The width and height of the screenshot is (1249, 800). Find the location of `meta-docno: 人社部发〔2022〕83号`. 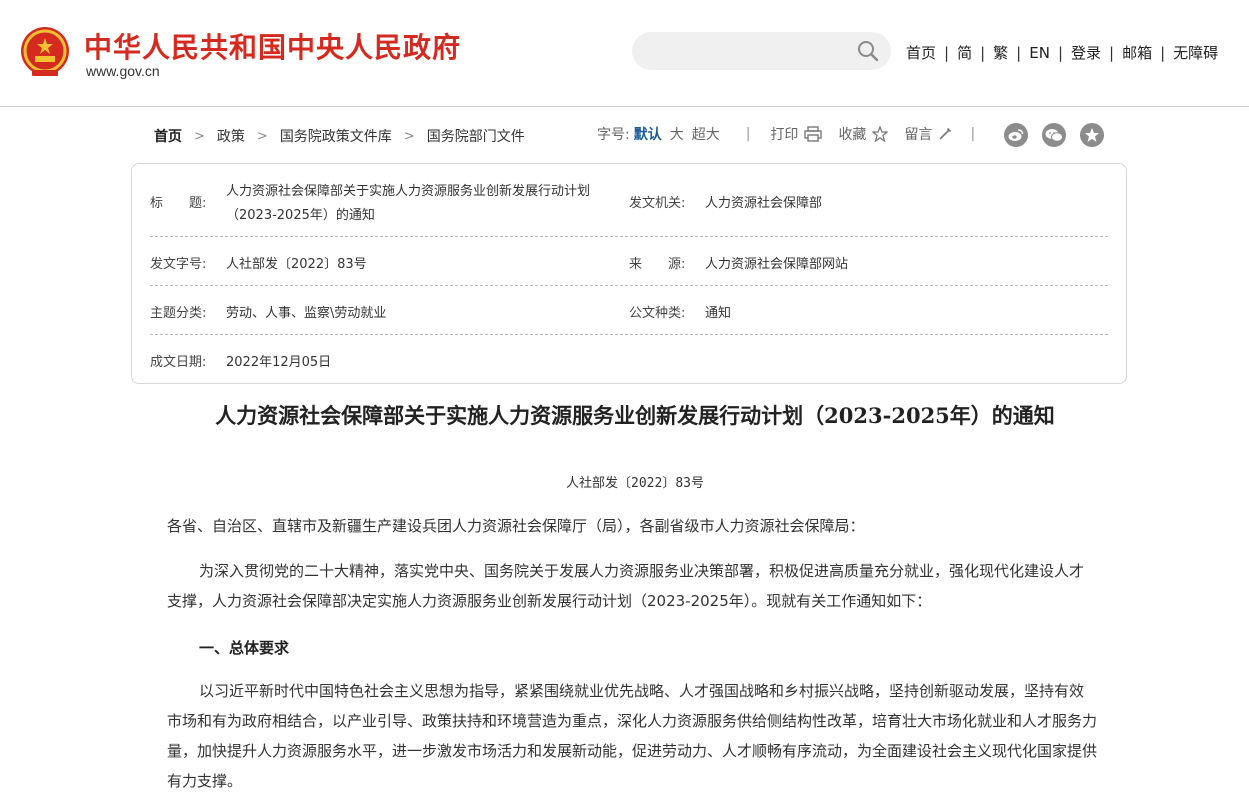

meta-docno: 人社部发〔2022〕83号 is located at coordinates (296, 264).